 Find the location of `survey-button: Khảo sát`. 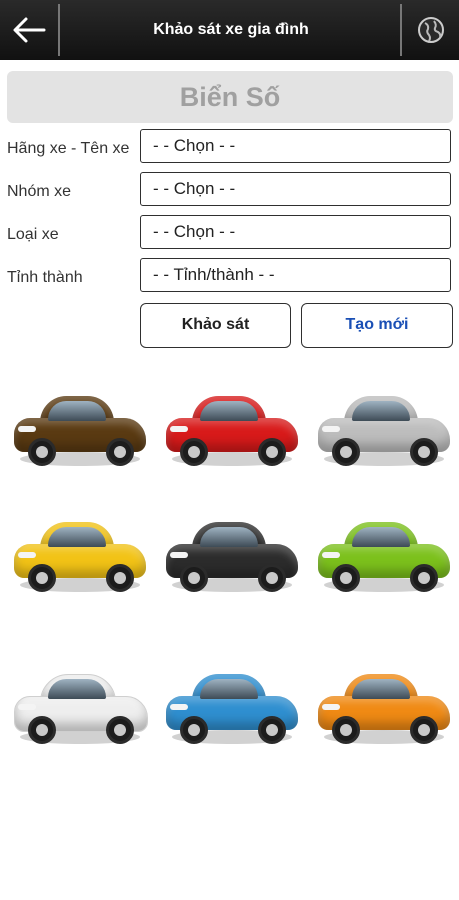

survey-button: Khảo sát is located at coordinates (215, 325).